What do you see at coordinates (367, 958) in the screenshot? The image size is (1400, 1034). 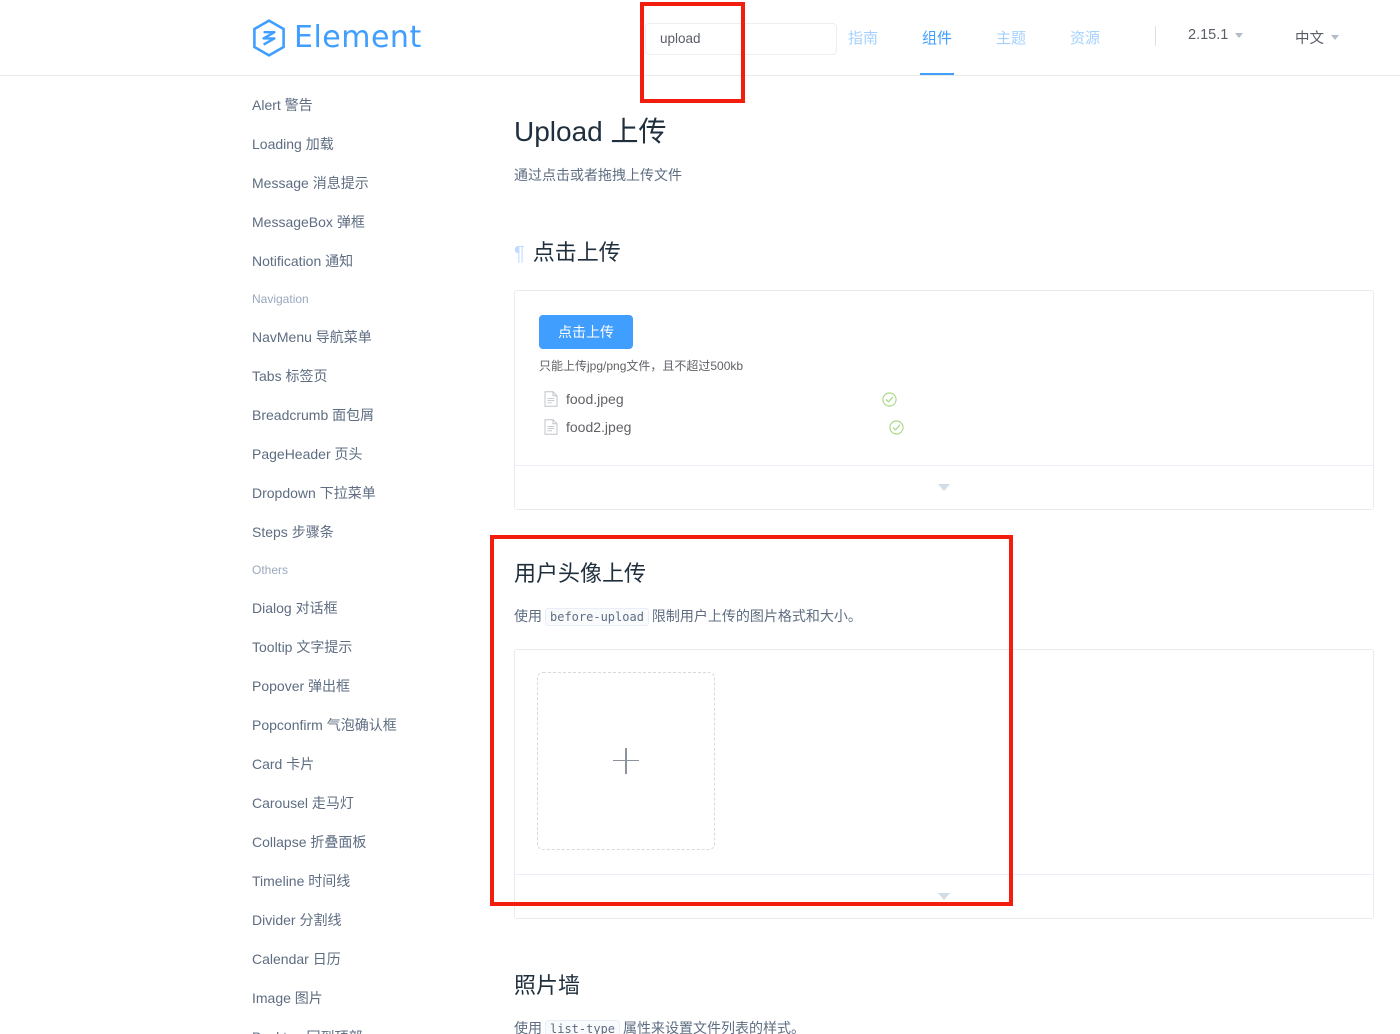 I see `sidebar-item-calendar: Calendar 日历` at bounding box center [367, 958].